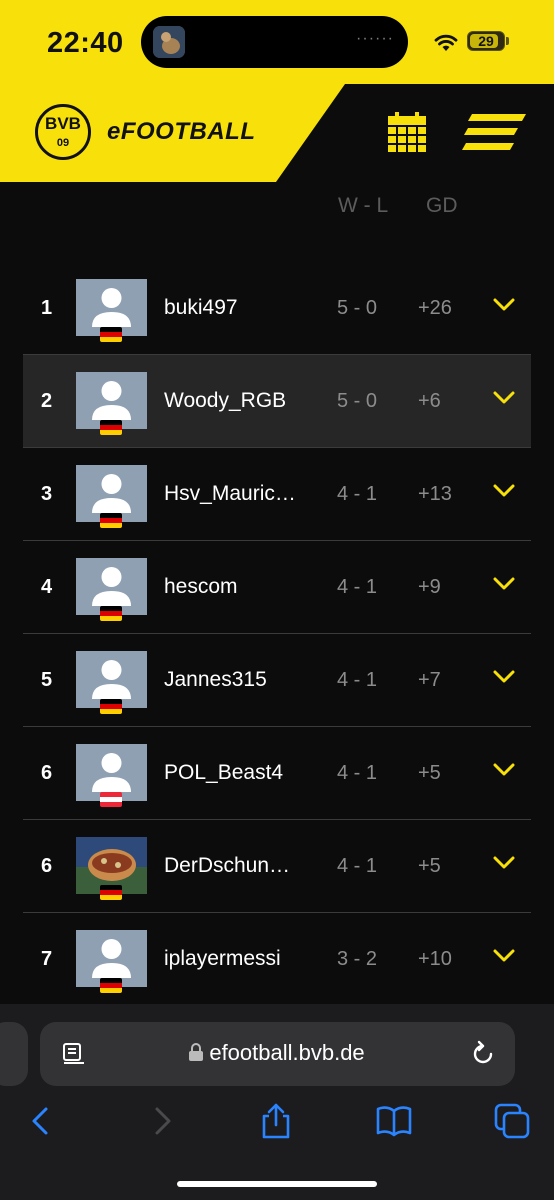 The width and height of the screenshot is (554, 1200). What do you see at coordinates (63, 143) in the screenshot?
I see `logo-year: 09` at bounding box center [63, 143].